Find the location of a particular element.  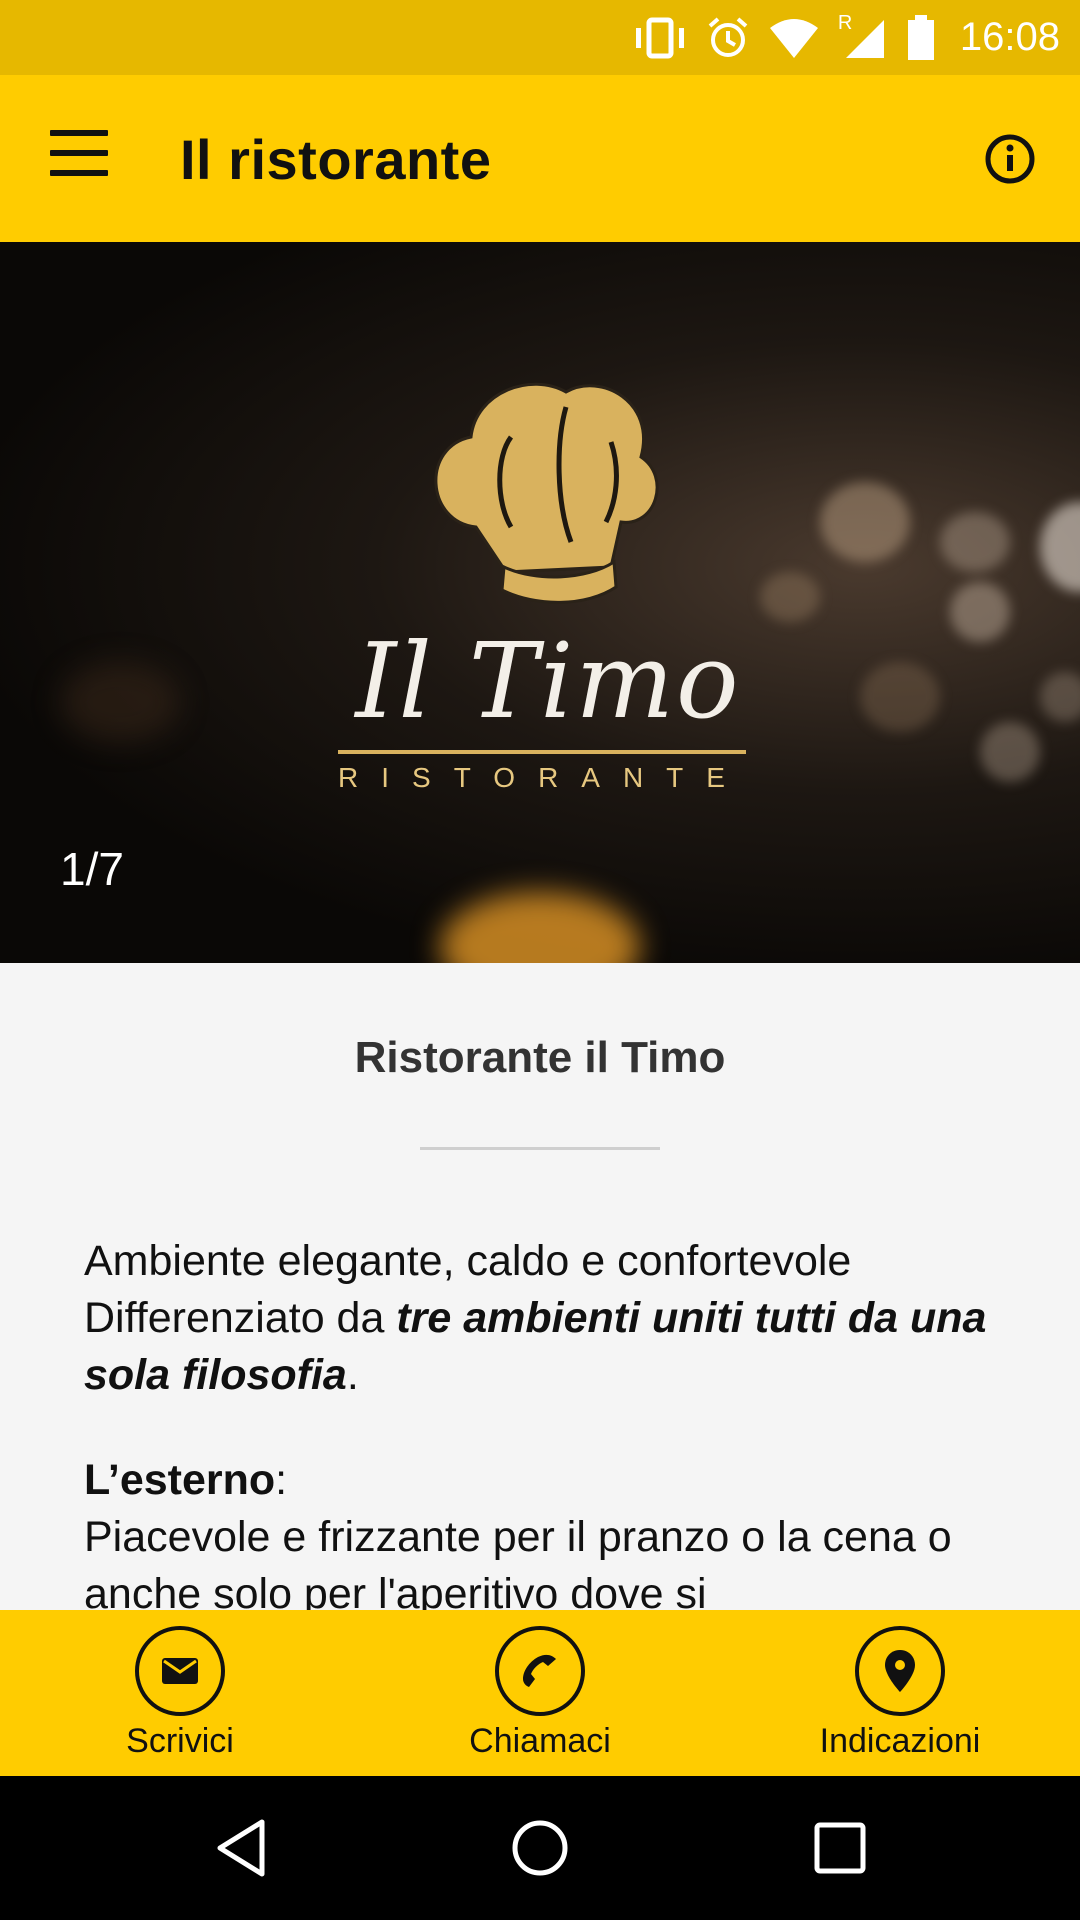

content-title: Ristorante il Timo is located at coordinates (540, 1057).